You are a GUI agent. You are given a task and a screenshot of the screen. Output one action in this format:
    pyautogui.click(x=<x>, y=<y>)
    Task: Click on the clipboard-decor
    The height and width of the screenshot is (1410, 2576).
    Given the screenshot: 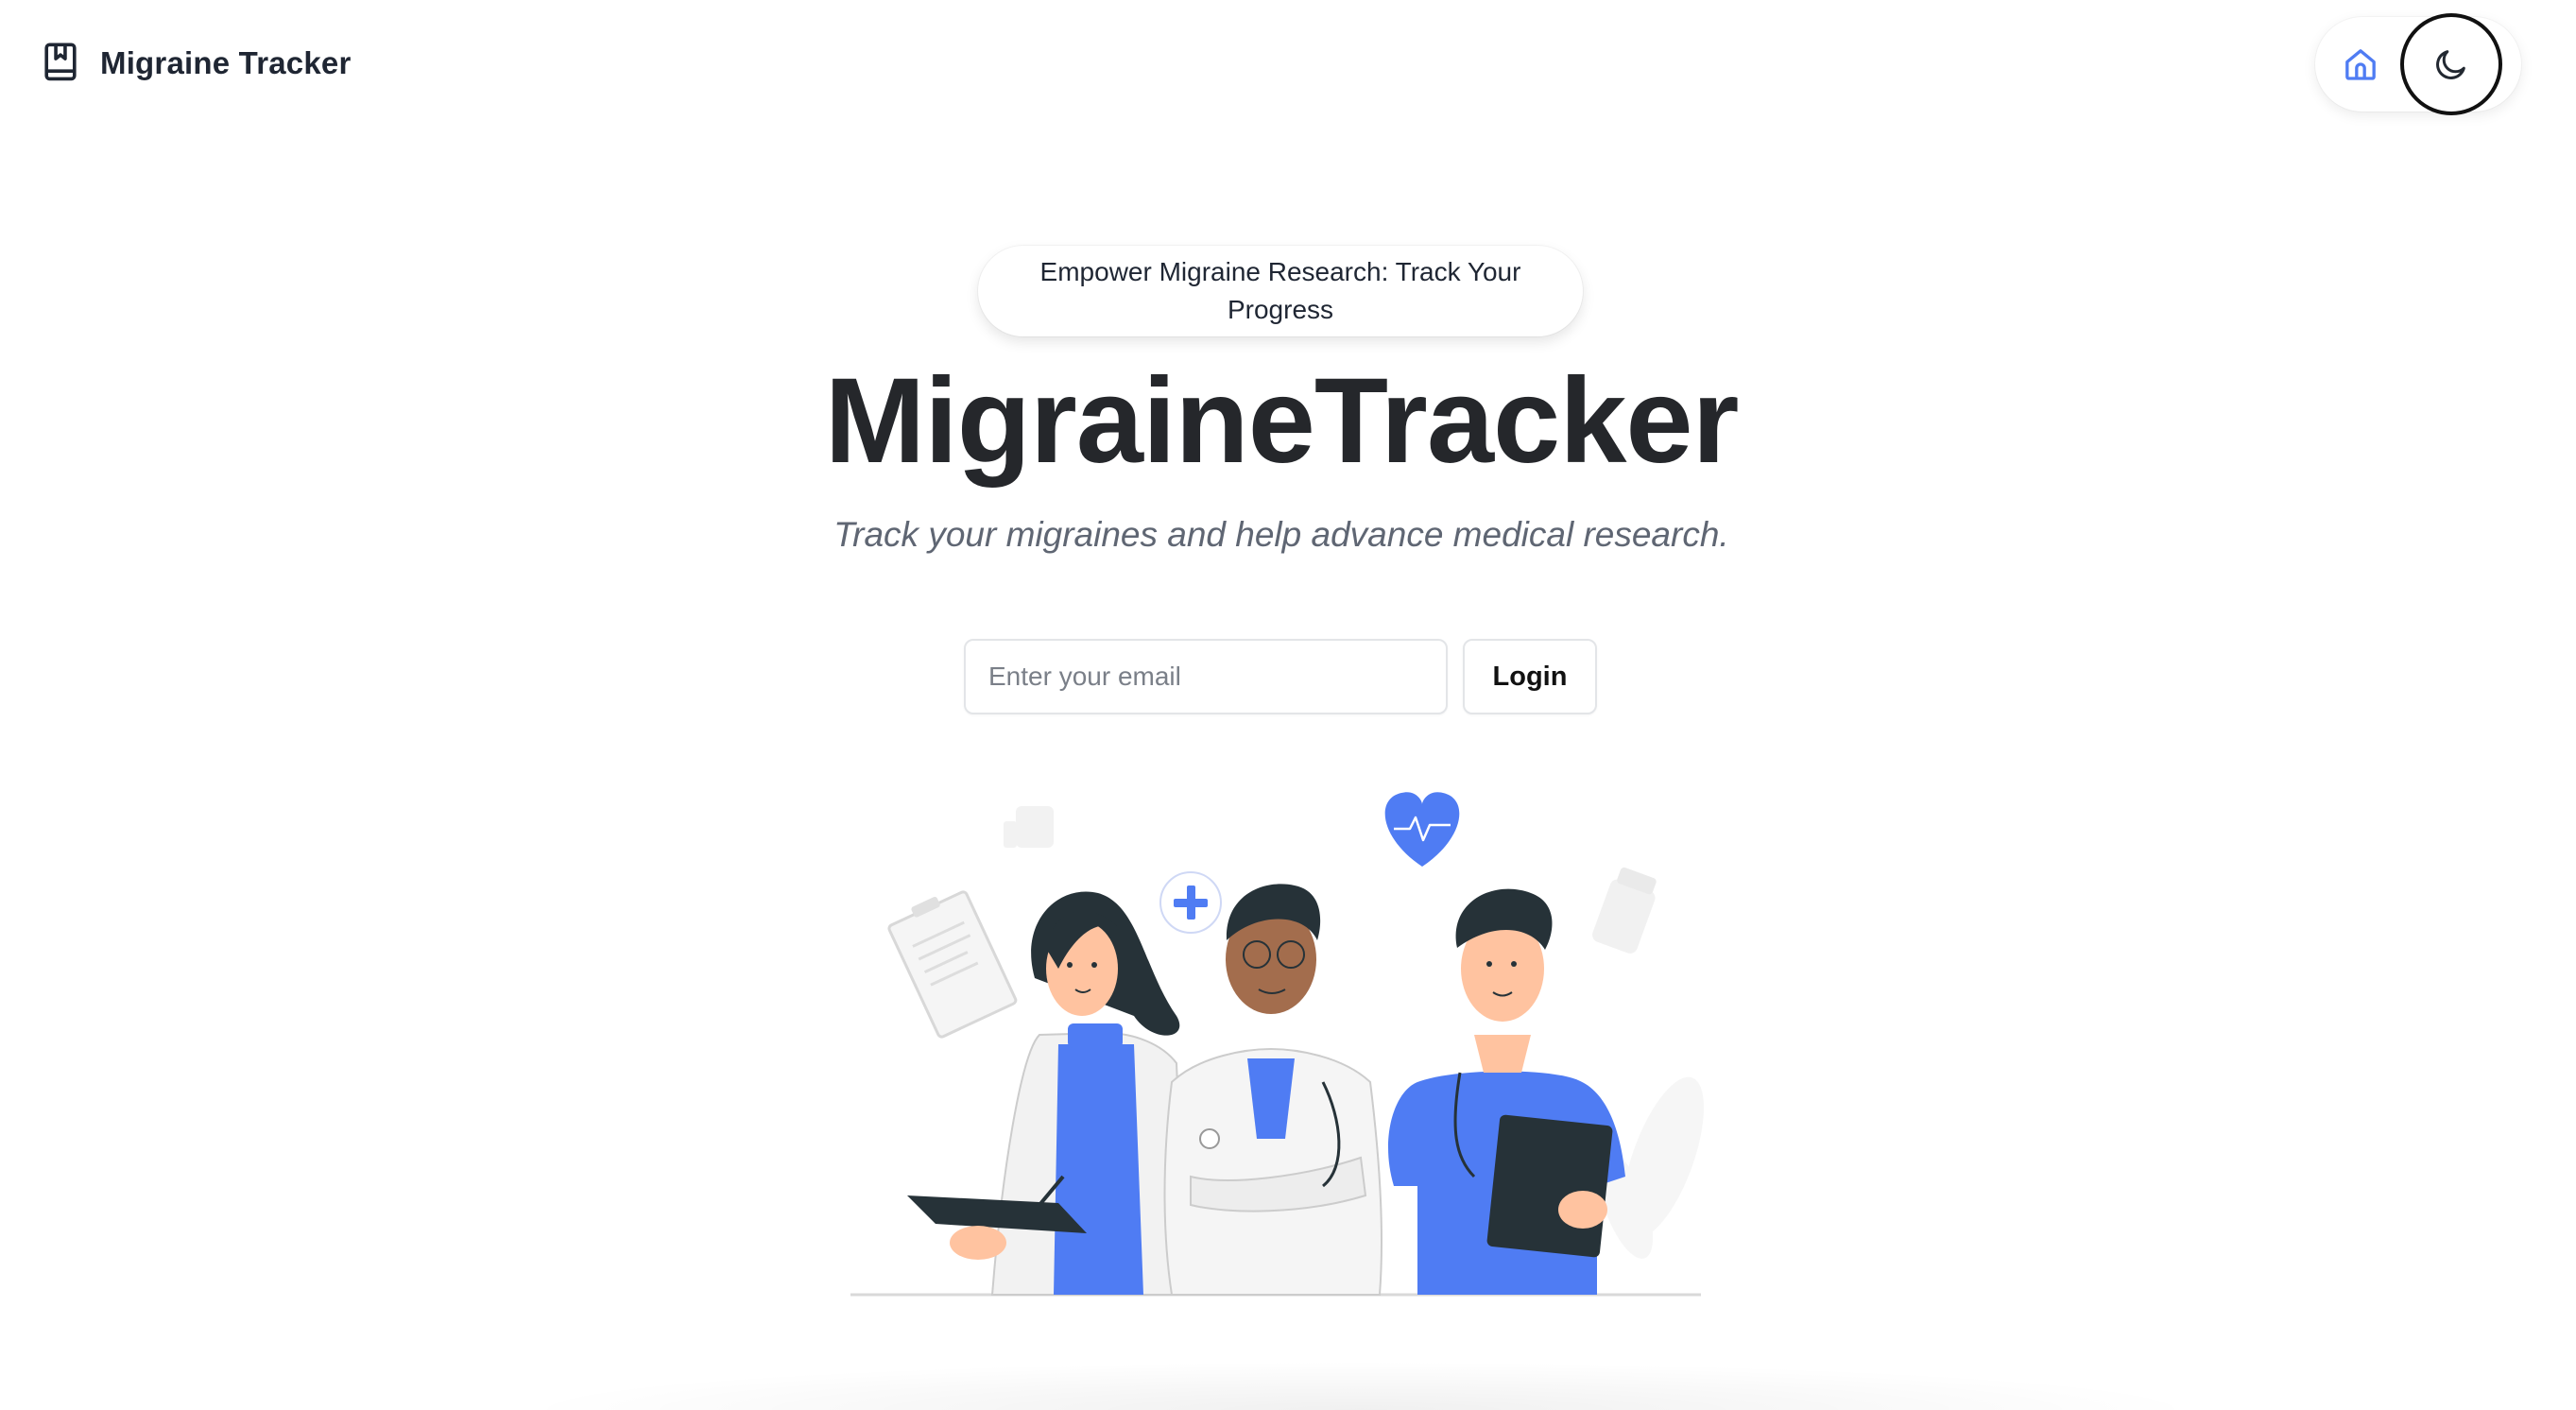 What is the action you would take?
    pyautogui.click(x=952, y=964)
    